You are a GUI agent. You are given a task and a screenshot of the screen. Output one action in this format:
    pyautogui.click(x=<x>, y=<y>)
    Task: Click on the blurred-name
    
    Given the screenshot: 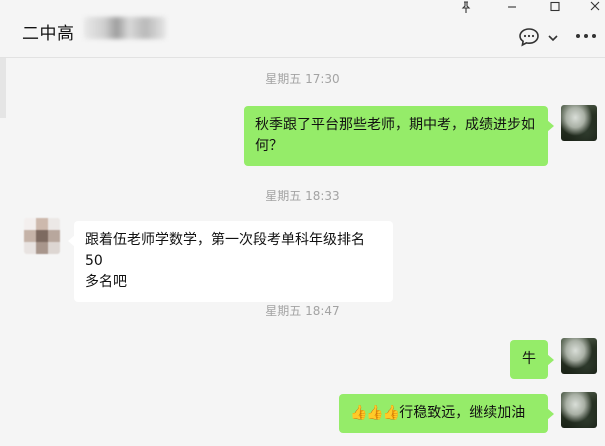 What is the action you would take?
    pyautogui.click(x=125, y=28)
    